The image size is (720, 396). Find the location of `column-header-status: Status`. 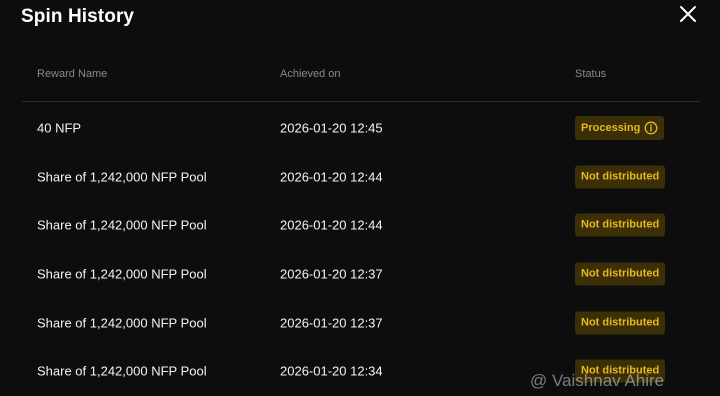

column-header-status: Status is located at coordinates (591, 74).